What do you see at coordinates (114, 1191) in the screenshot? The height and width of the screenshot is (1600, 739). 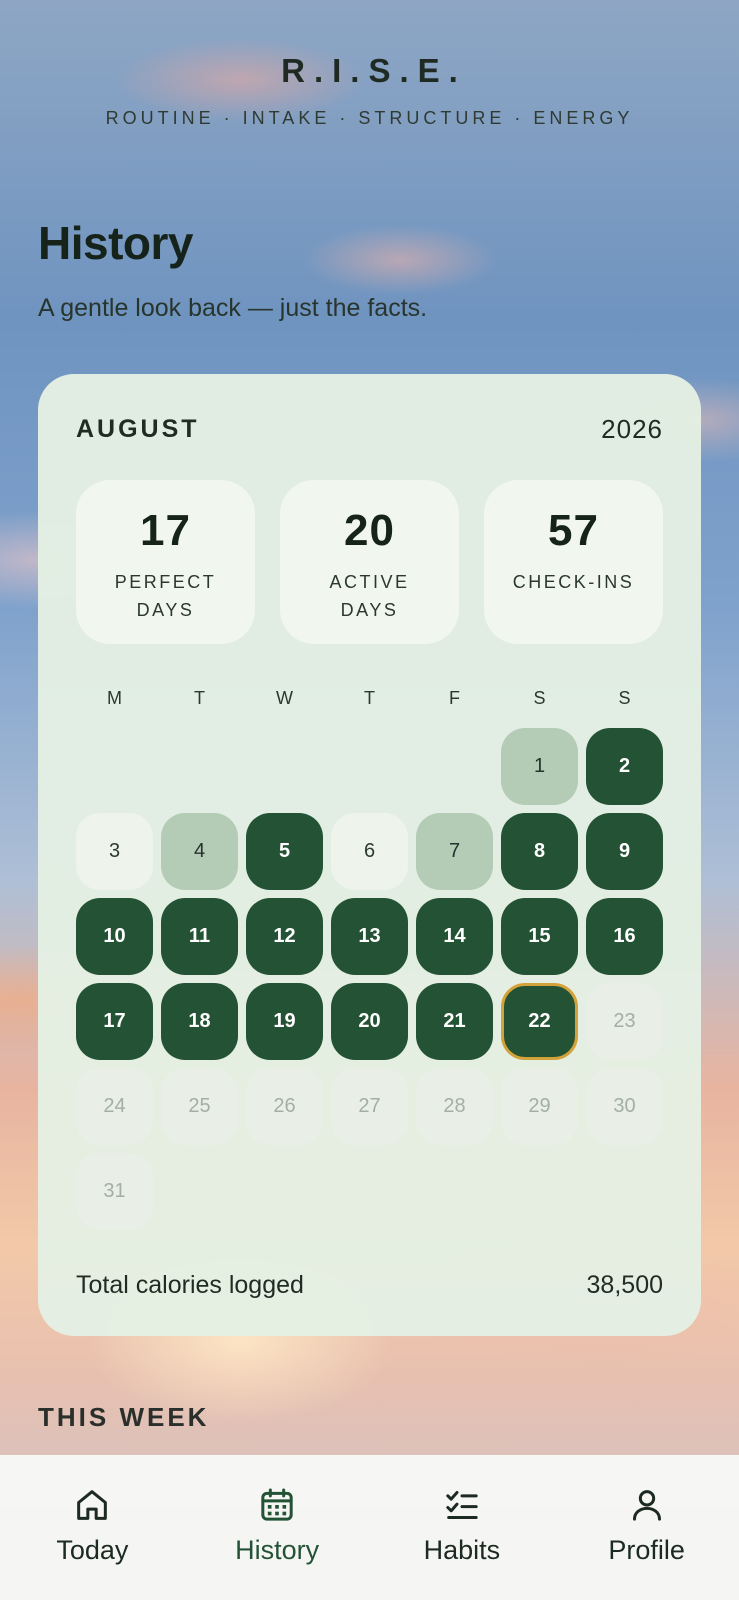 I see `calendar-day: 31` at bounding box center [114, 1191].